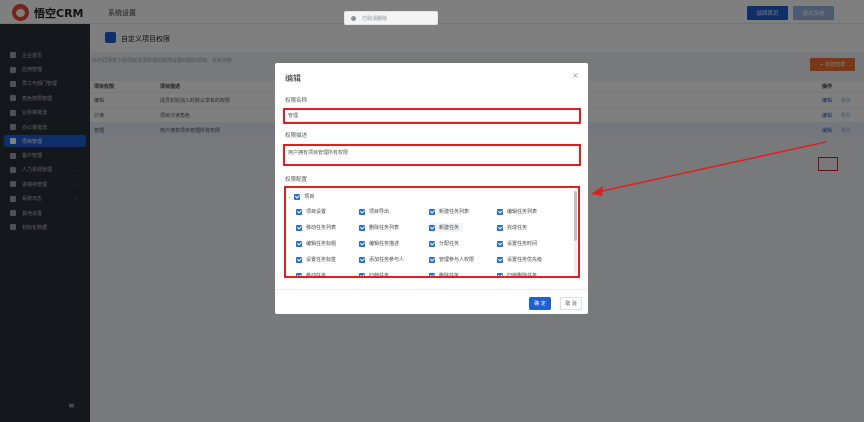  Describe the element at coordinates (540, 303) in the screenshot. I see `confirm-button: 确 定` at that location.